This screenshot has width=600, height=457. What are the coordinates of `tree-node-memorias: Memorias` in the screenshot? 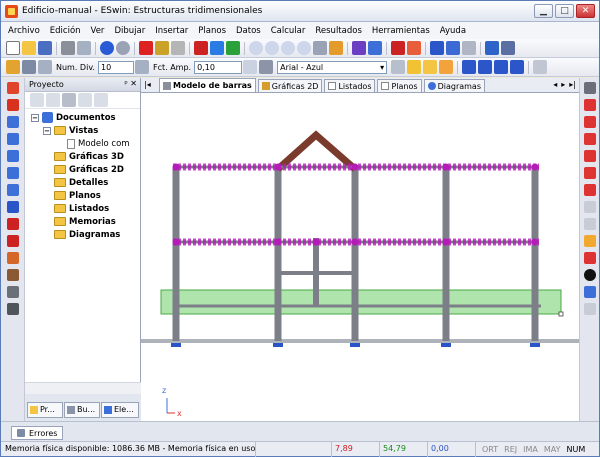 It's located at (85, 221).